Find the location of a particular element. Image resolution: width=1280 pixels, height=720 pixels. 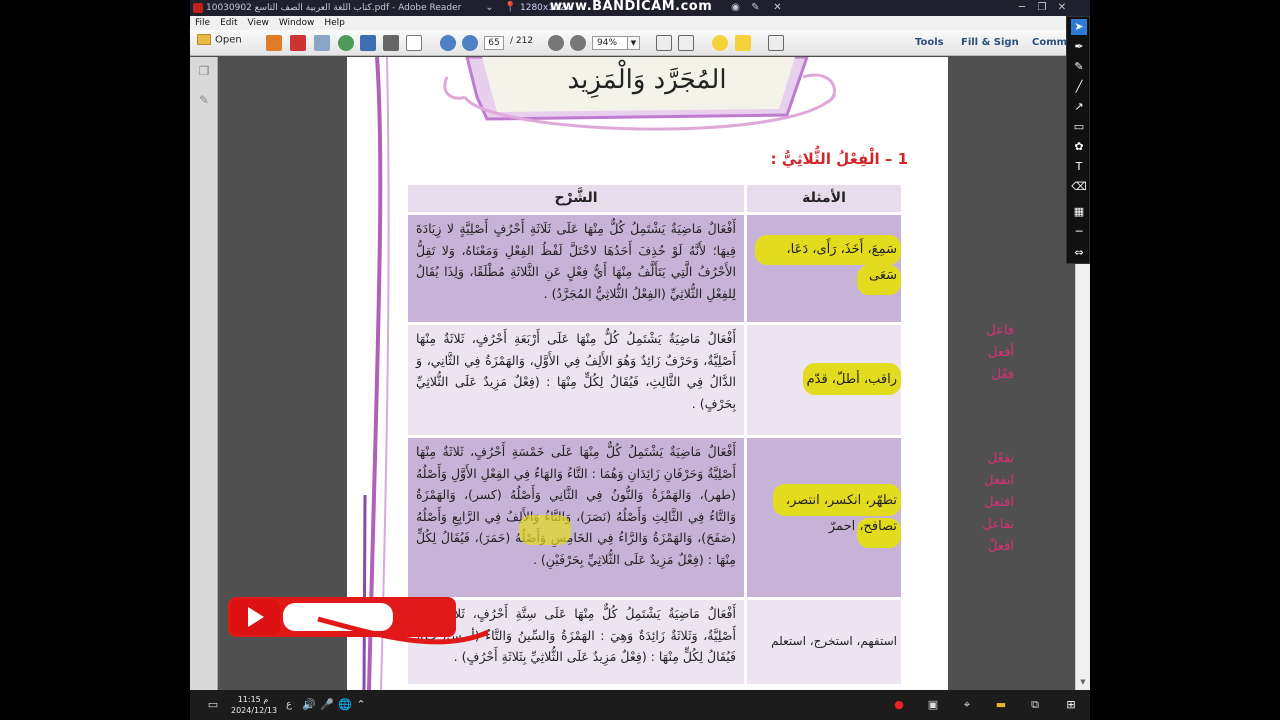

menu-bar: File Edit View Window Help is located at coordinates (640, 23).